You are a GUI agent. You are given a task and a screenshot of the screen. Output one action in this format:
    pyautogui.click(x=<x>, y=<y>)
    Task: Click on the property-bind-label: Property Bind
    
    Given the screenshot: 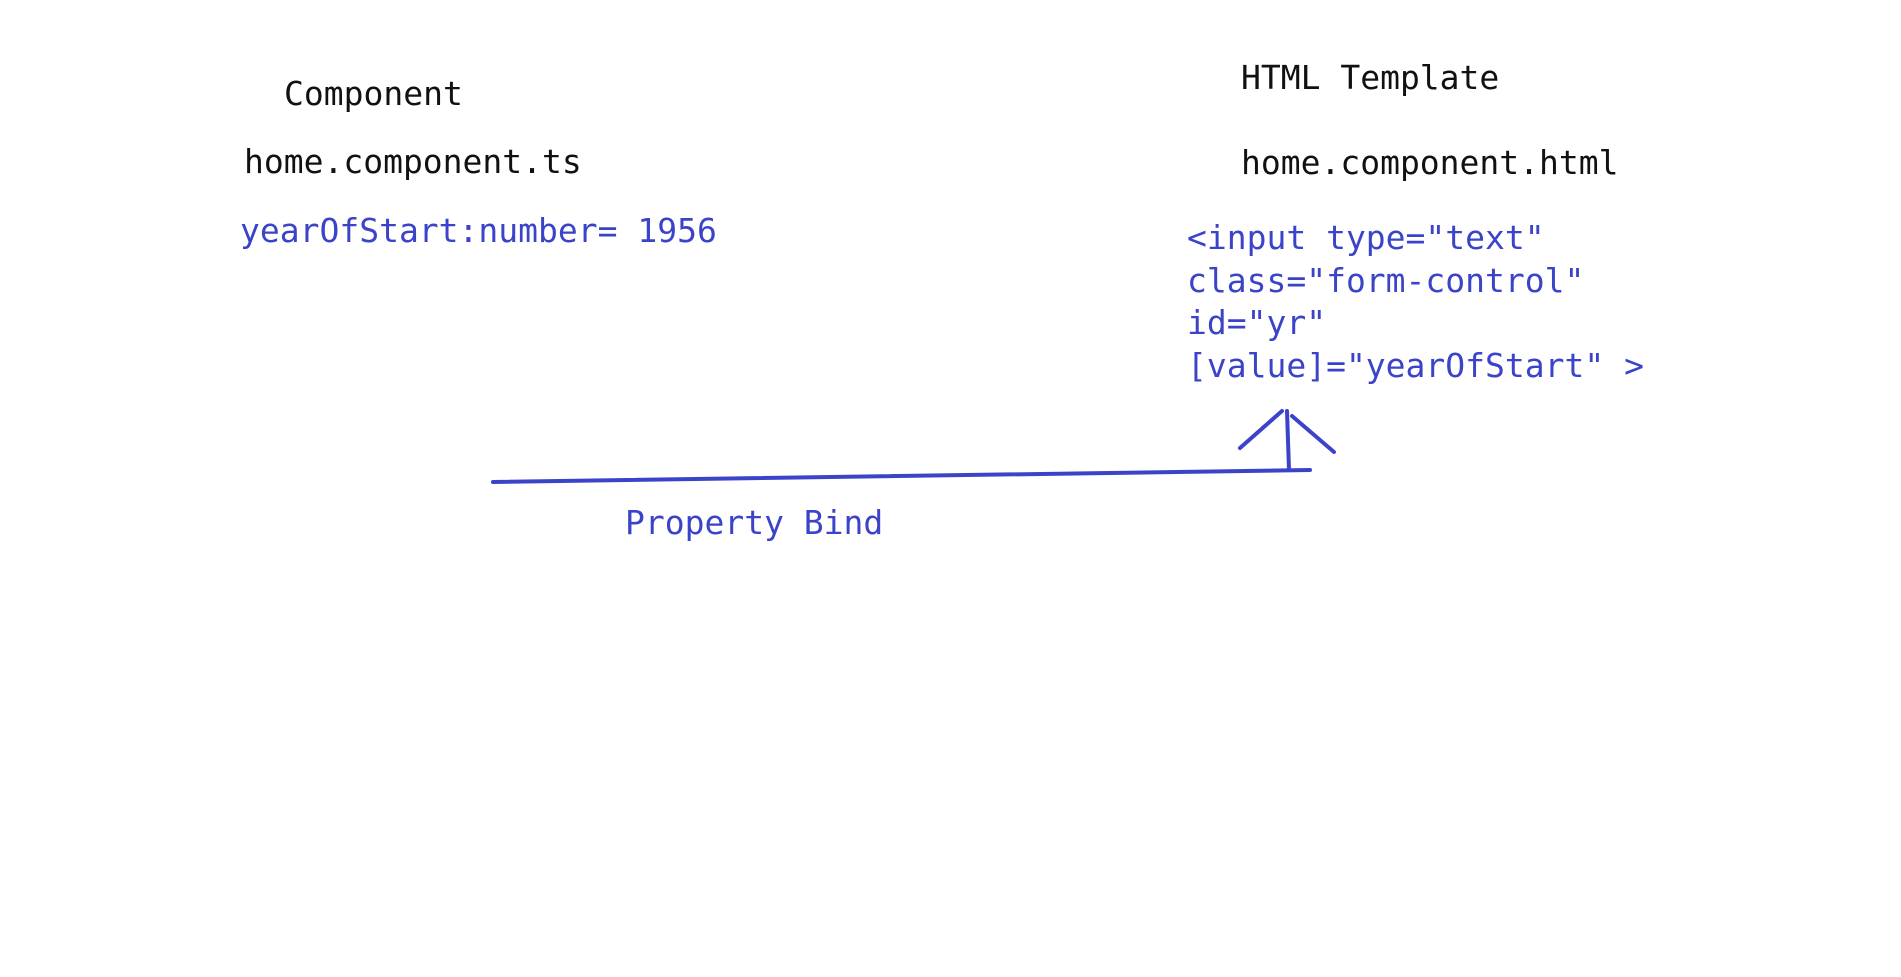 What is the action you would take?
    pyautogui.click(x=754, y=522)
    